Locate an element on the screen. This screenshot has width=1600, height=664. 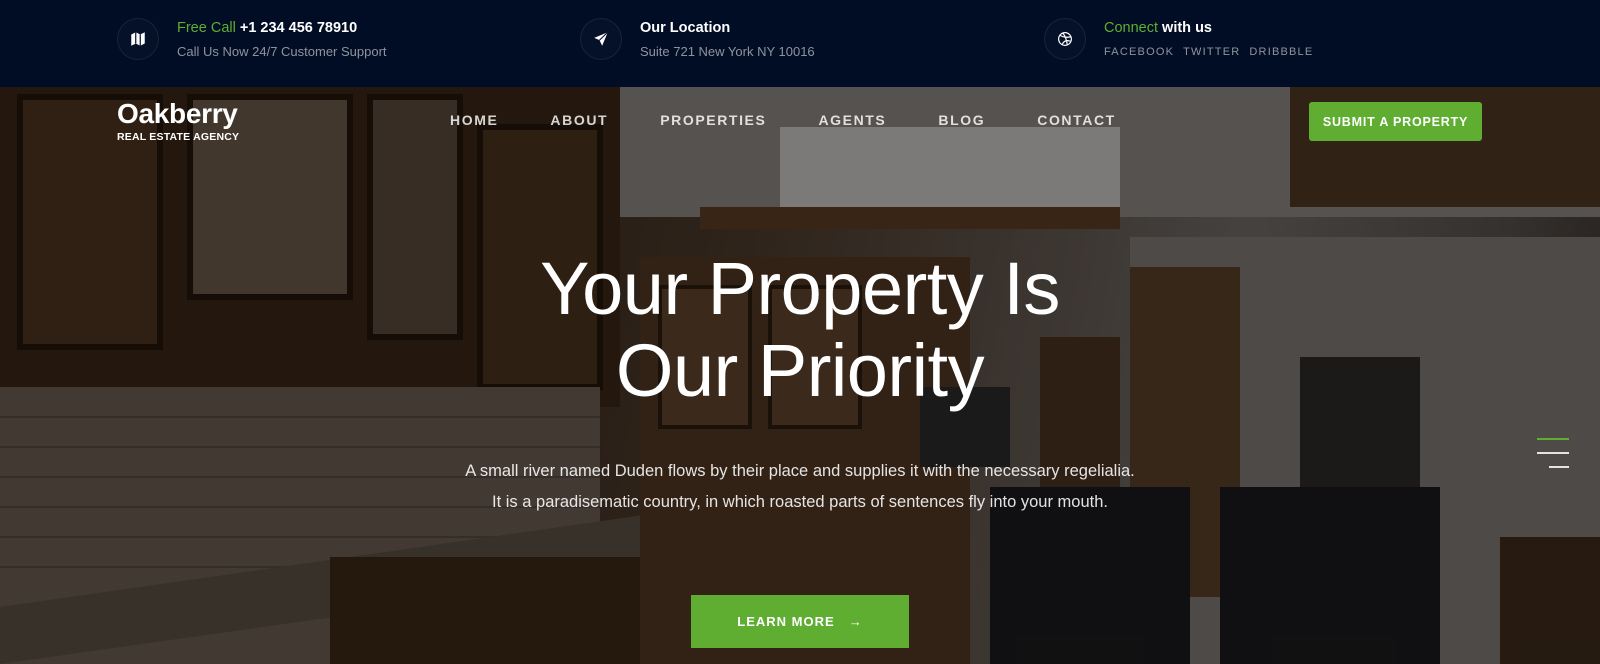
dribbble-link: DRIBBBLE is located at coordinates (1281, 52).